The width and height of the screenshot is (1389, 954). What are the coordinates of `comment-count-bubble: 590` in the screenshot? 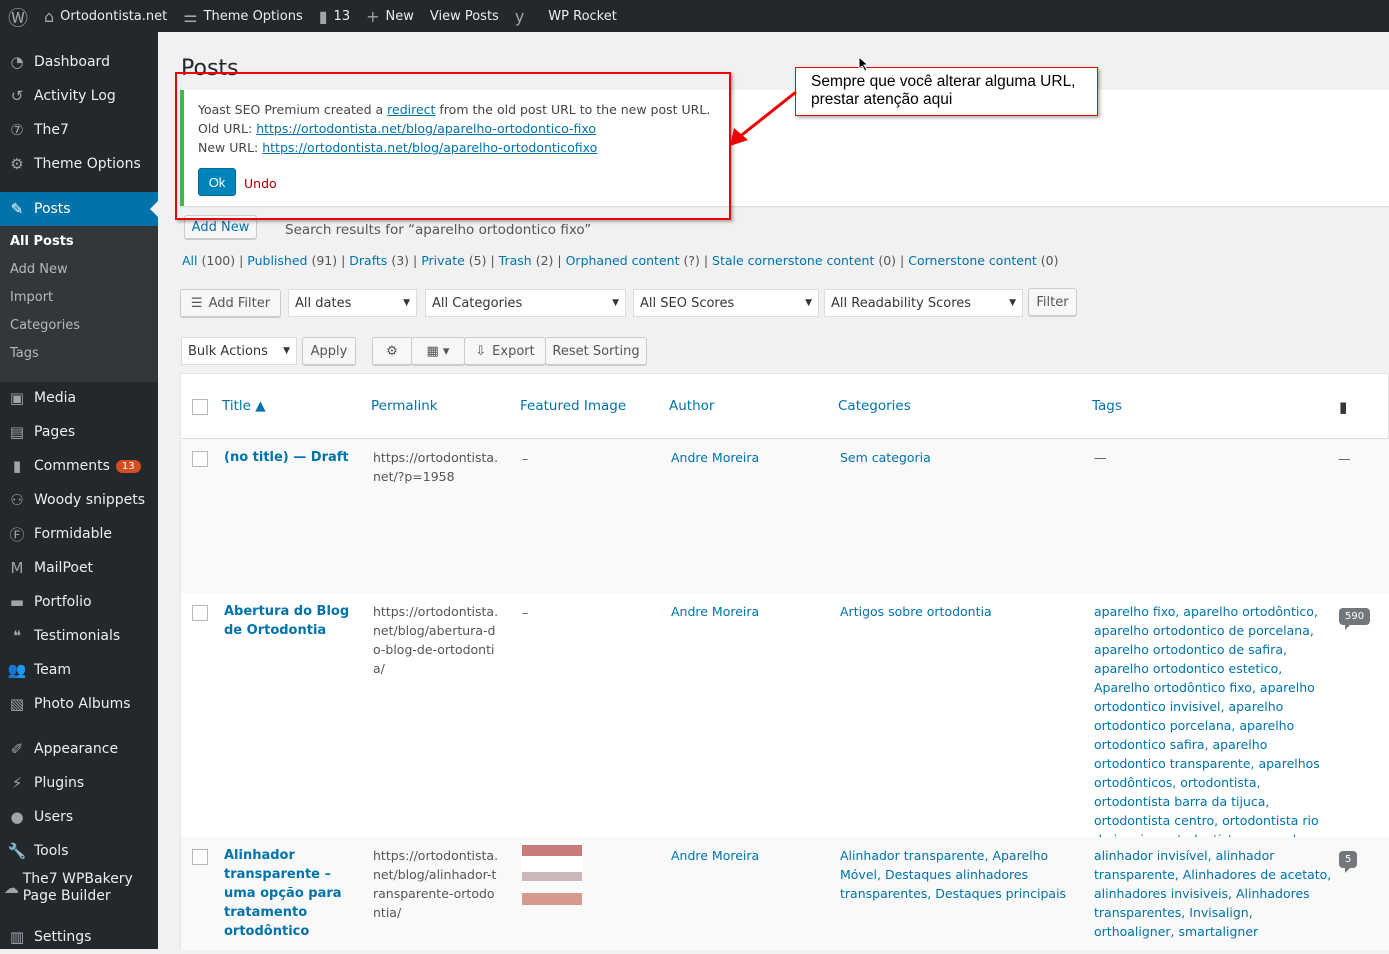 It's located at (1355, 619).